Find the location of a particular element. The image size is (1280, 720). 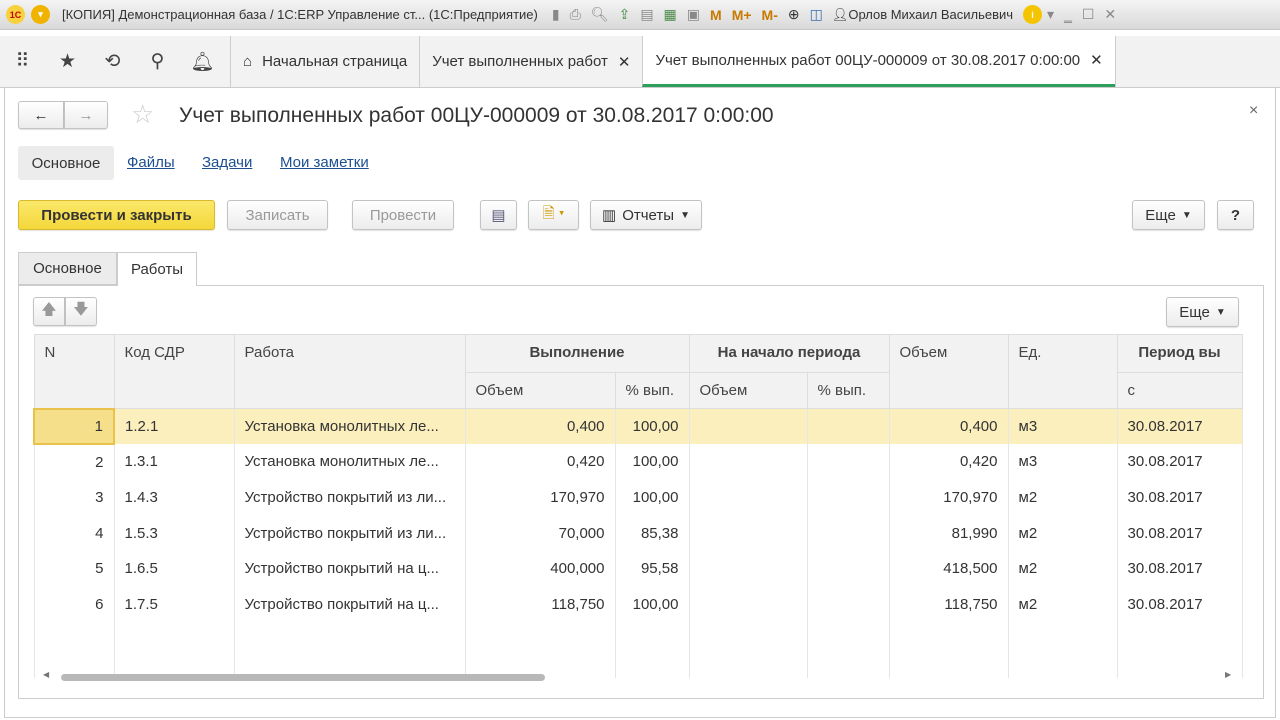

col-n: N is located at coordinates (74, 371).